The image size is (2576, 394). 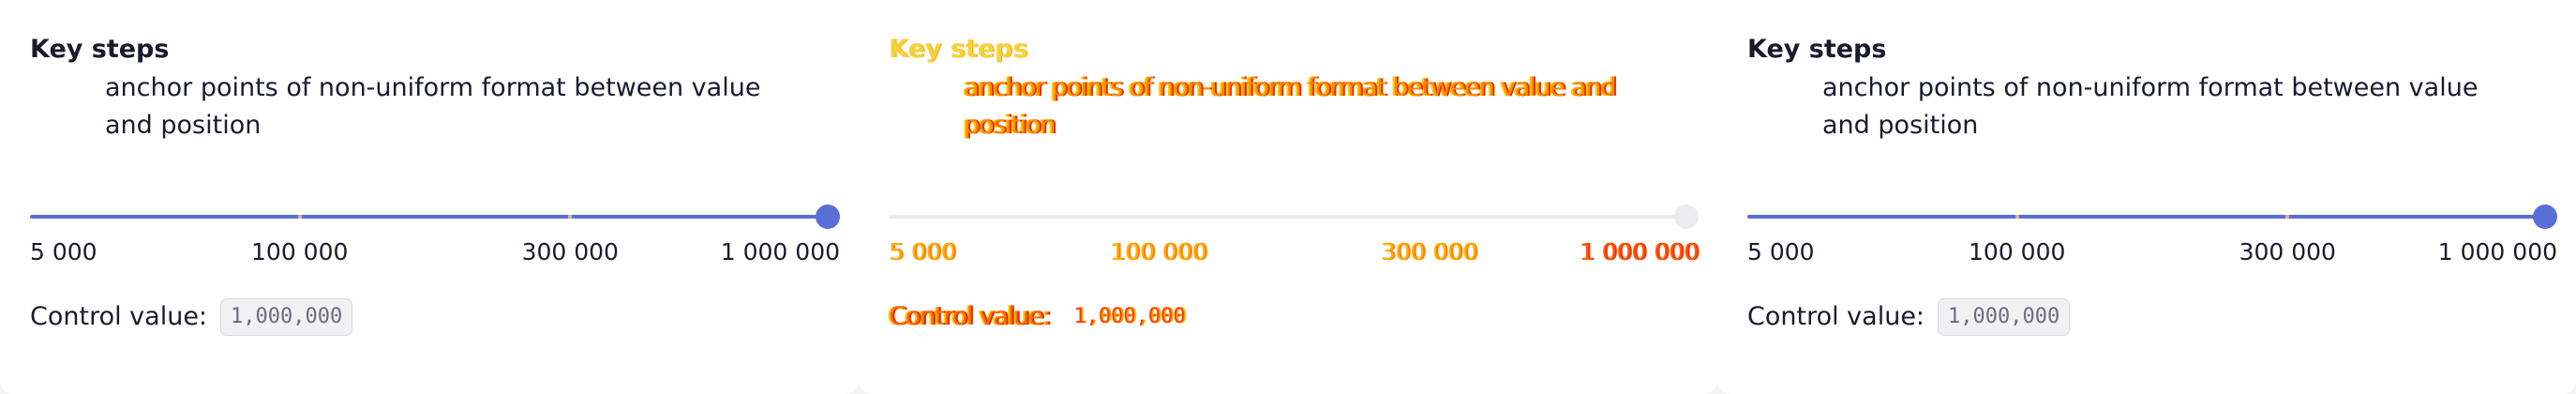 I want to click on slider-track, so click(x=1294, y=217).